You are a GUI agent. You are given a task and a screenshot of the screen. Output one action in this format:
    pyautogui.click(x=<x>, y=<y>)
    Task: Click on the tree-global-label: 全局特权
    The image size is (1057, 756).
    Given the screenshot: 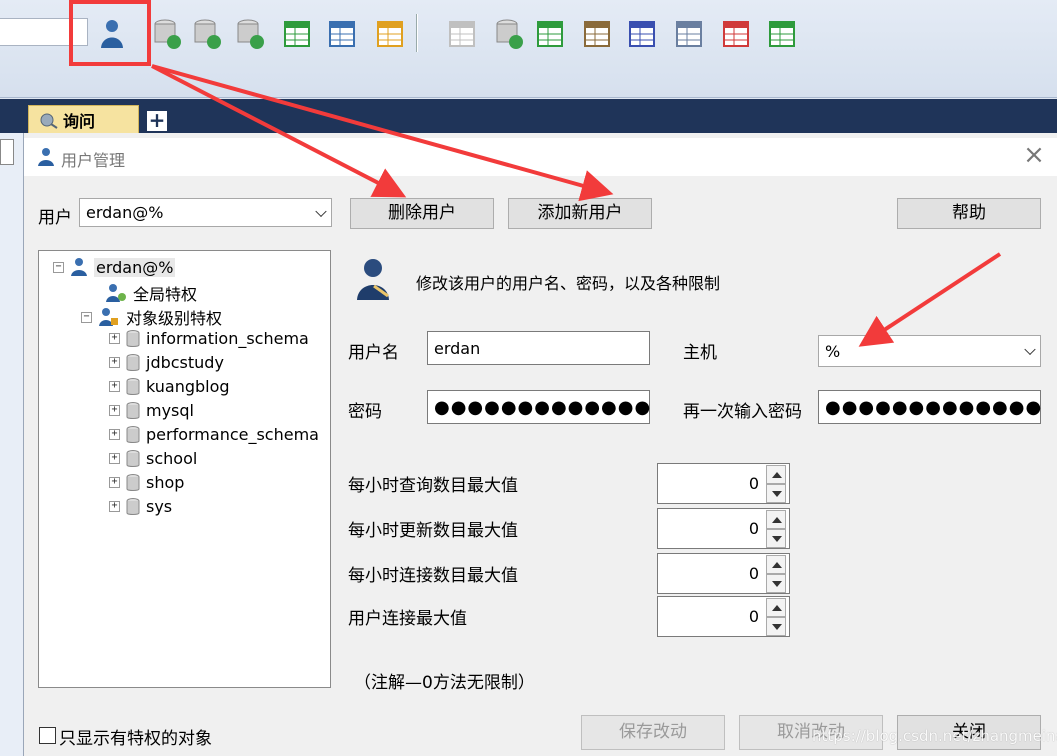 What is the action you would take?
    pyautogui.click(x=165, y=294)
    